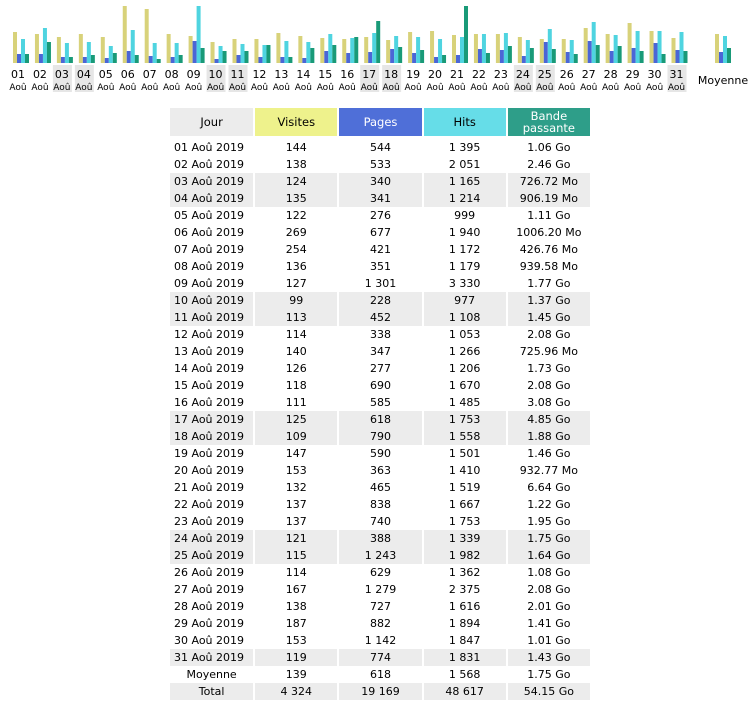 The height and width of the screenshot is (714, 756). What do you see at coordinates (296, 266) in the screenshot?
I see `row-visites: 136` at bounding box center [296, 266].